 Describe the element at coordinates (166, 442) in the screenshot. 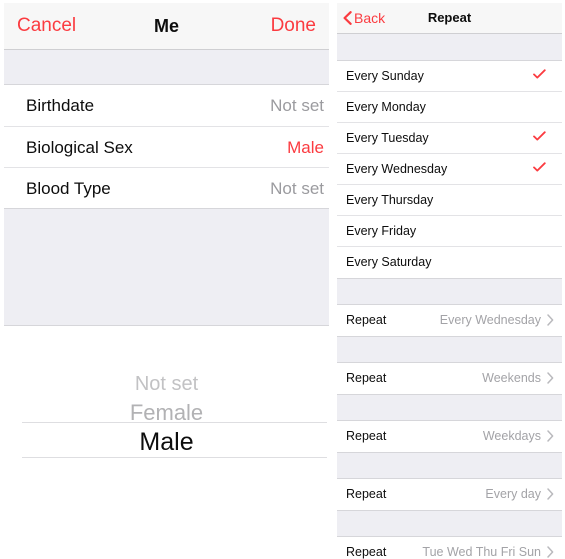

I see `picker-option-male-selected: Male` at that location.